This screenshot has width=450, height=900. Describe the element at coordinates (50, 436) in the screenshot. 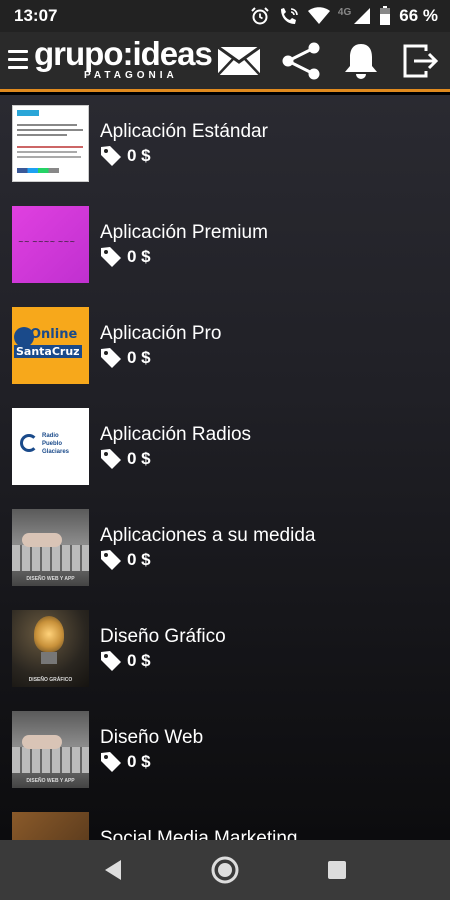

I see `thumb-text: Radio` at that location.